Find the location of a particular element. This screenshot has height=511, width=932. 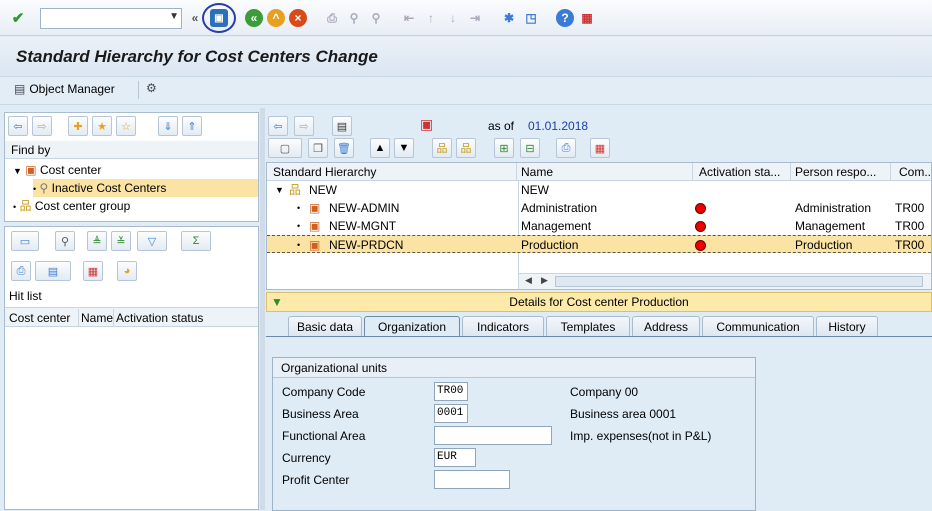

column-header: Activation status is located at coordinates (175, 318).